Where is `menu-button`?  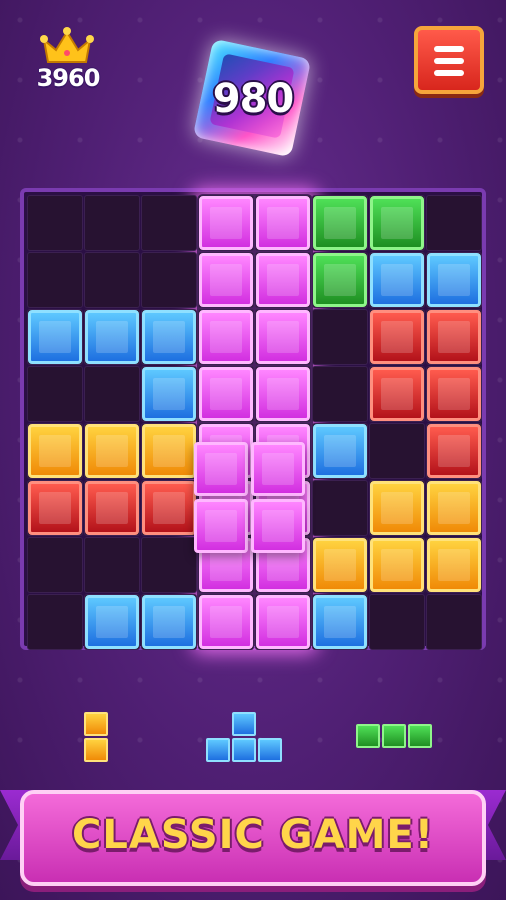 menu-button is located at coordinates (449, 60).